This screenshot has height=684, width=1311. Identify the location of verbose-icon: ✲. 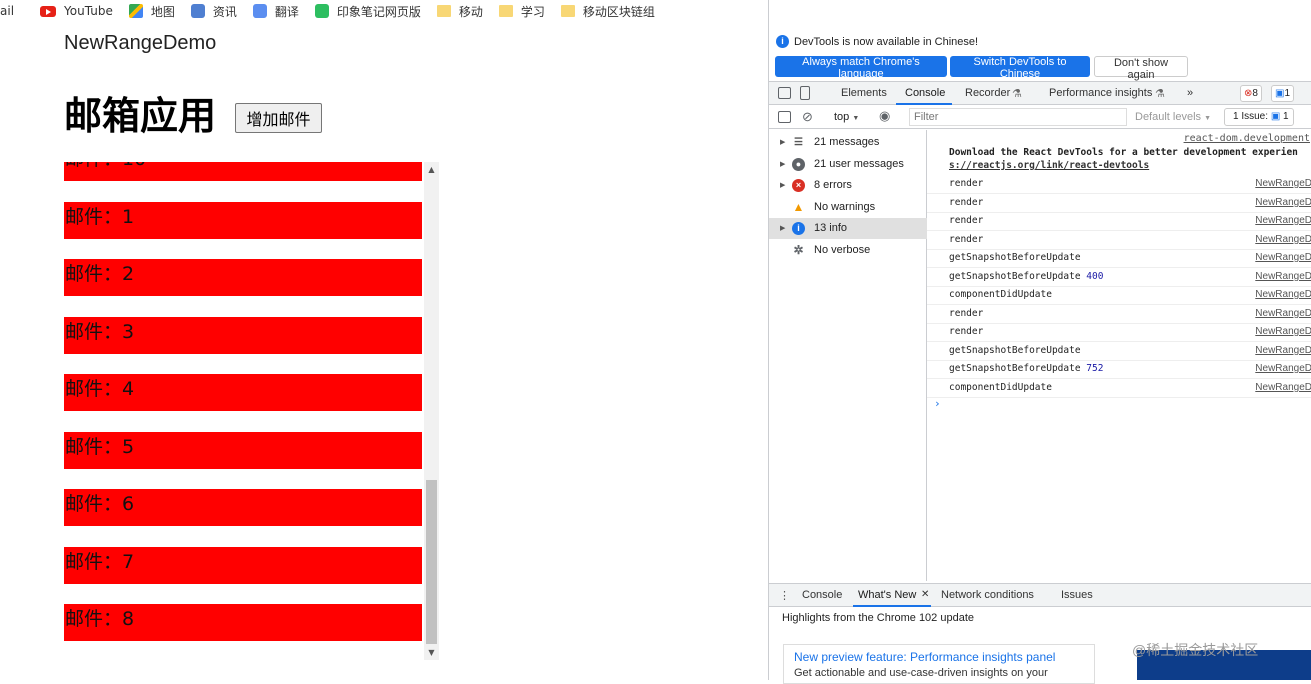
(798, 250).